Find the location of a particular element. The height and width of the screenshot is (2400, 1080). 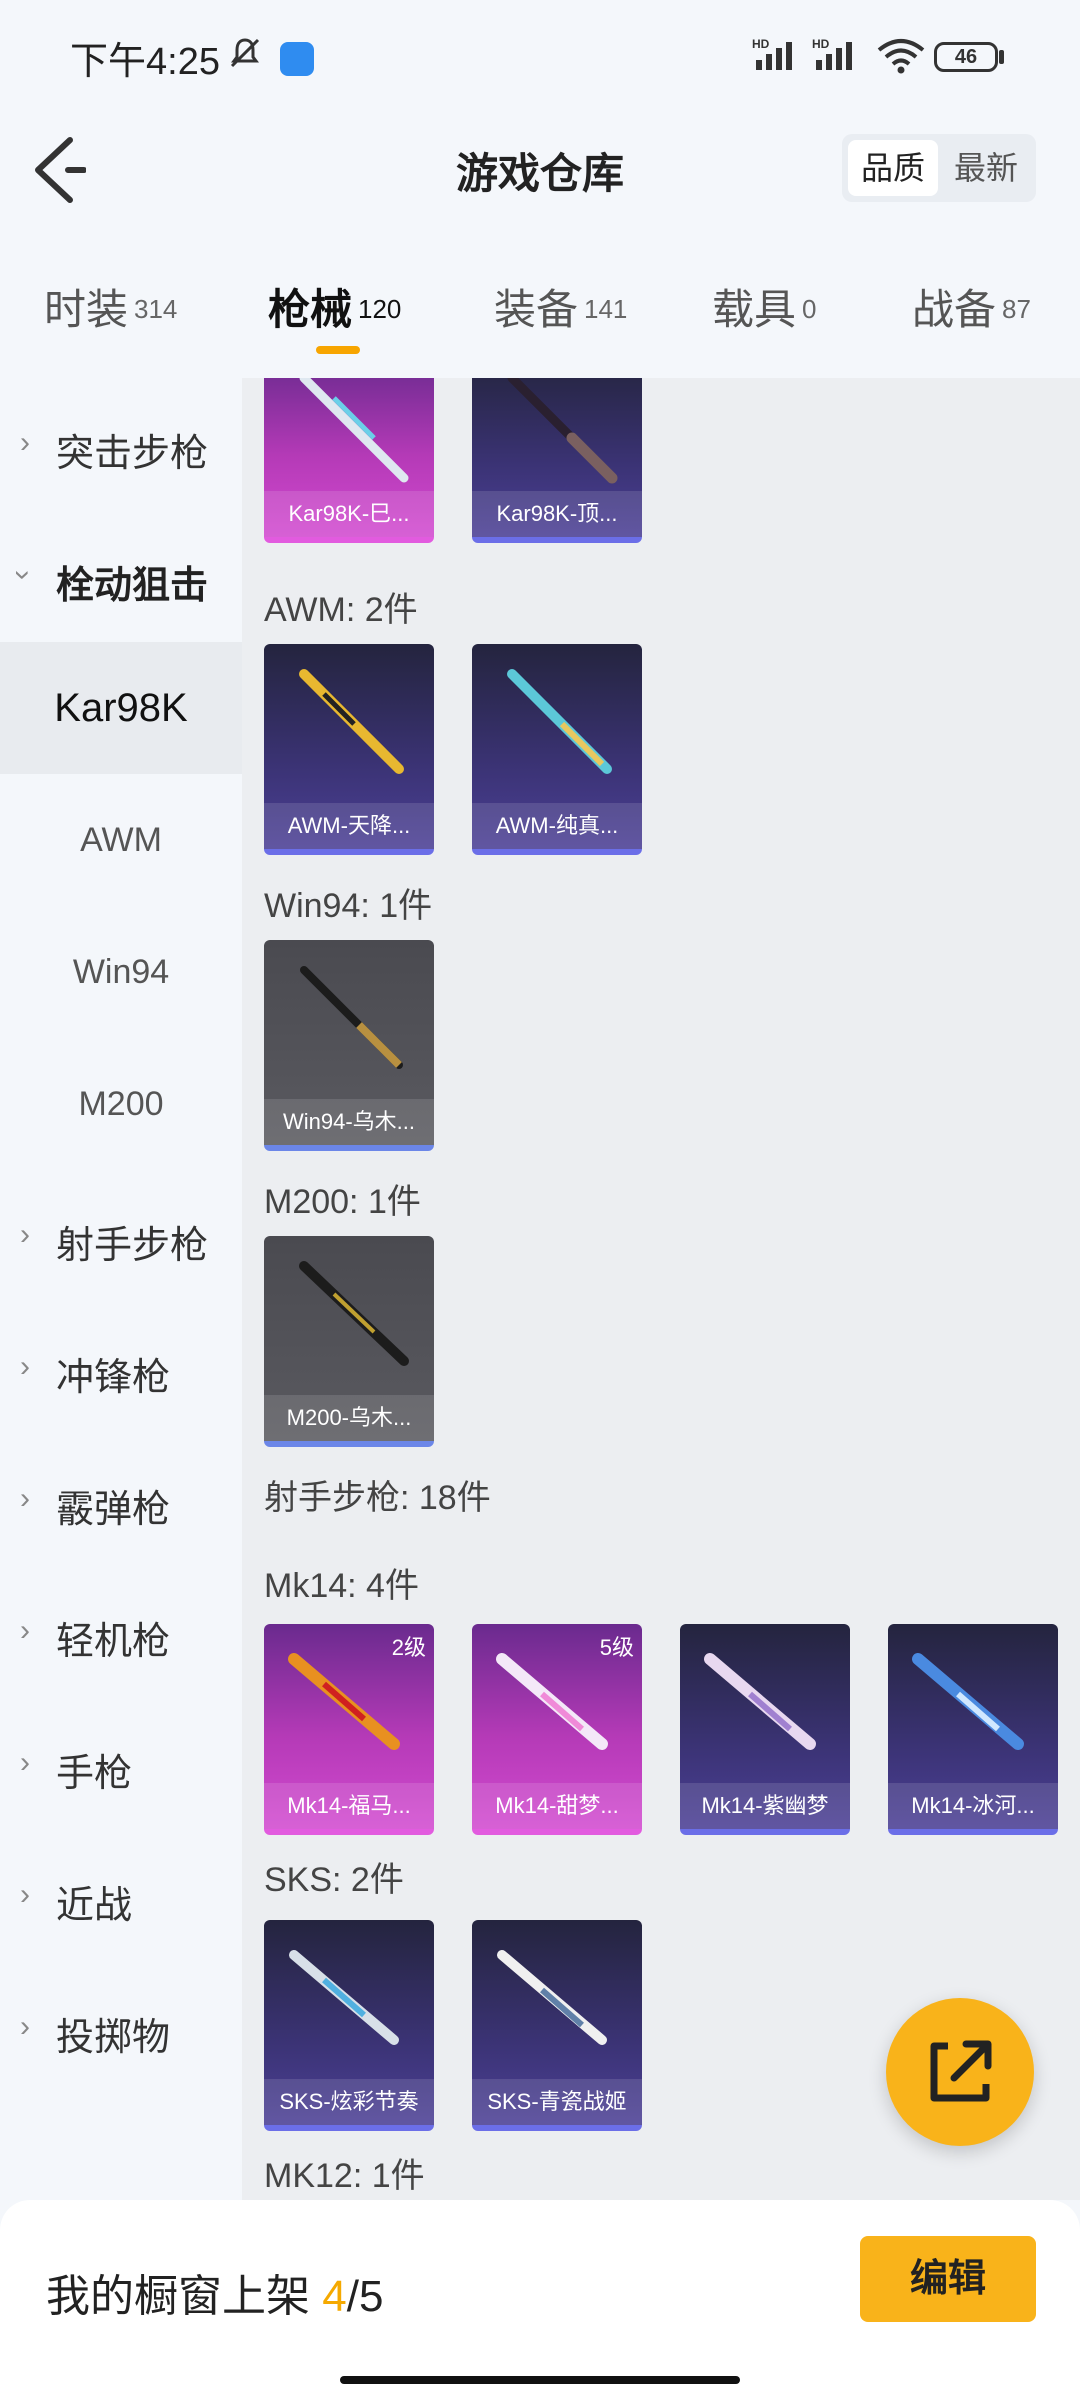

sidebar-sub-awm: AWM is located at coordinates (121, 840).